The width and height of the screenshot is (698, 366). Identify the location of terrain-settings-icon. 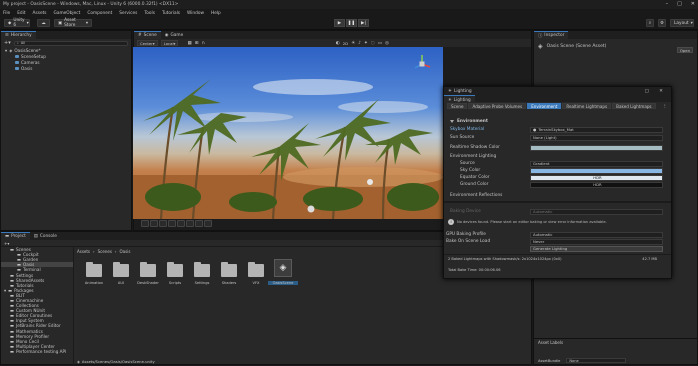
(199, 223).